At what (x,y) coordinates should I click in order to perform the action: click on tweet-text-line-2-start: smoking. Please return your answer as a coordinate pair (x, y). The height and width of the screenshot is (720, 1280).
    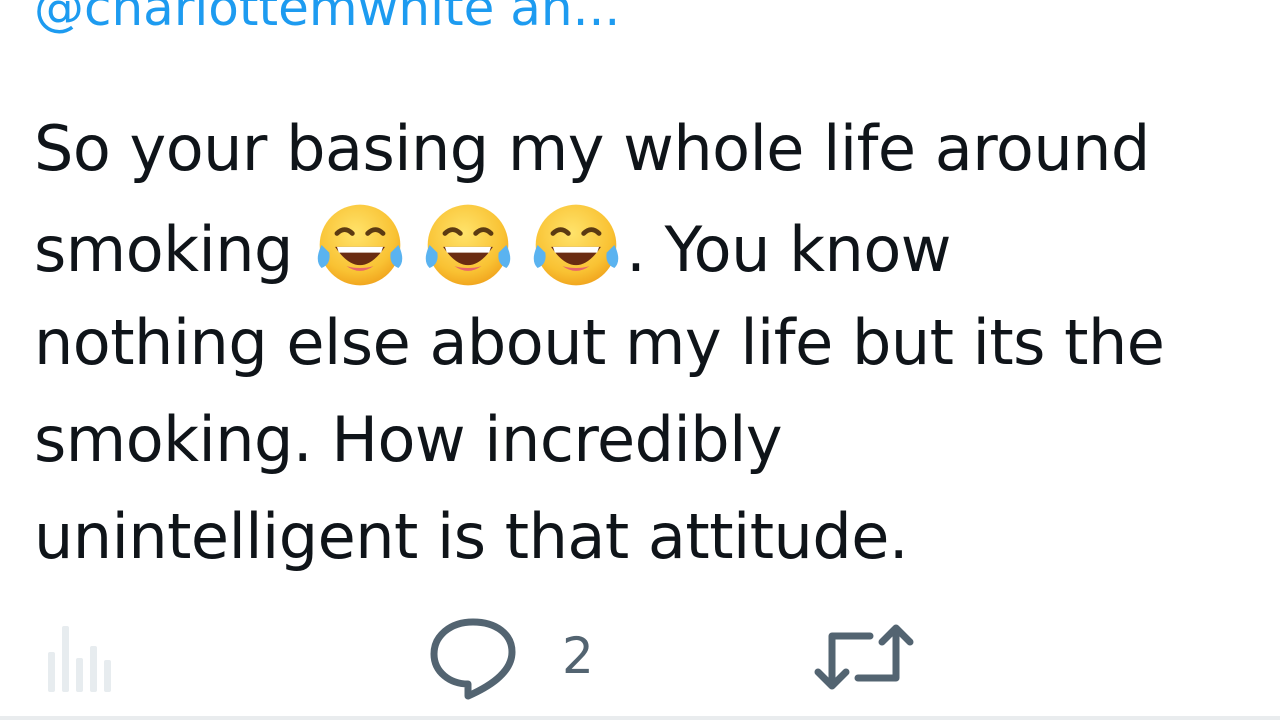
    Looking at the image, I should click on (173, 249).